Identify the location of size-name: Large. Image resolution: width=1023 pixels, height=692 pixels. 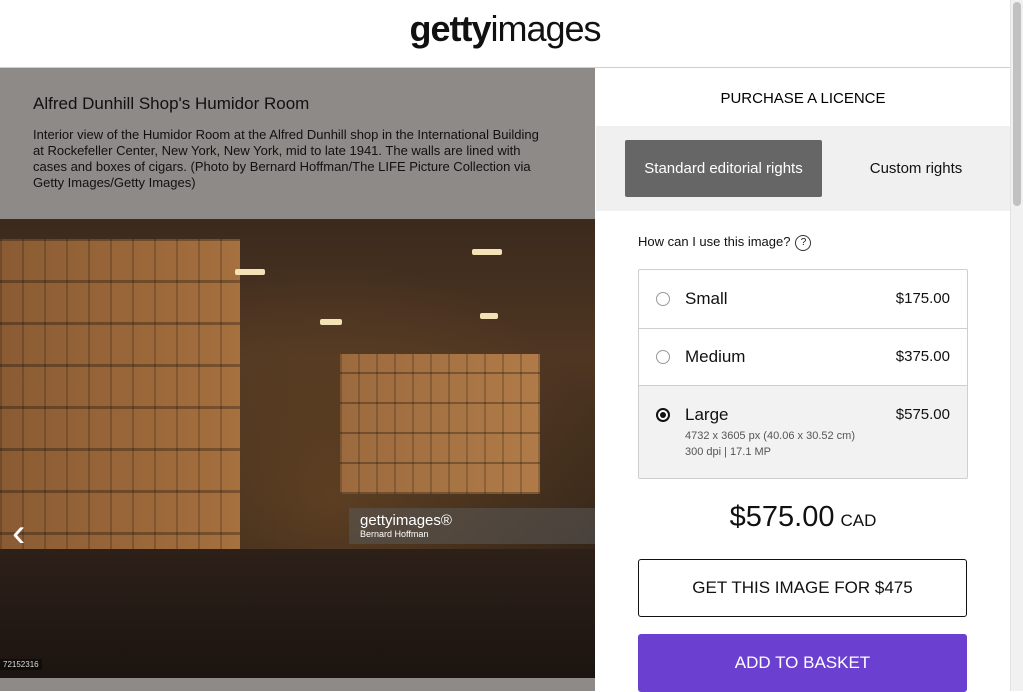
(707, 414).